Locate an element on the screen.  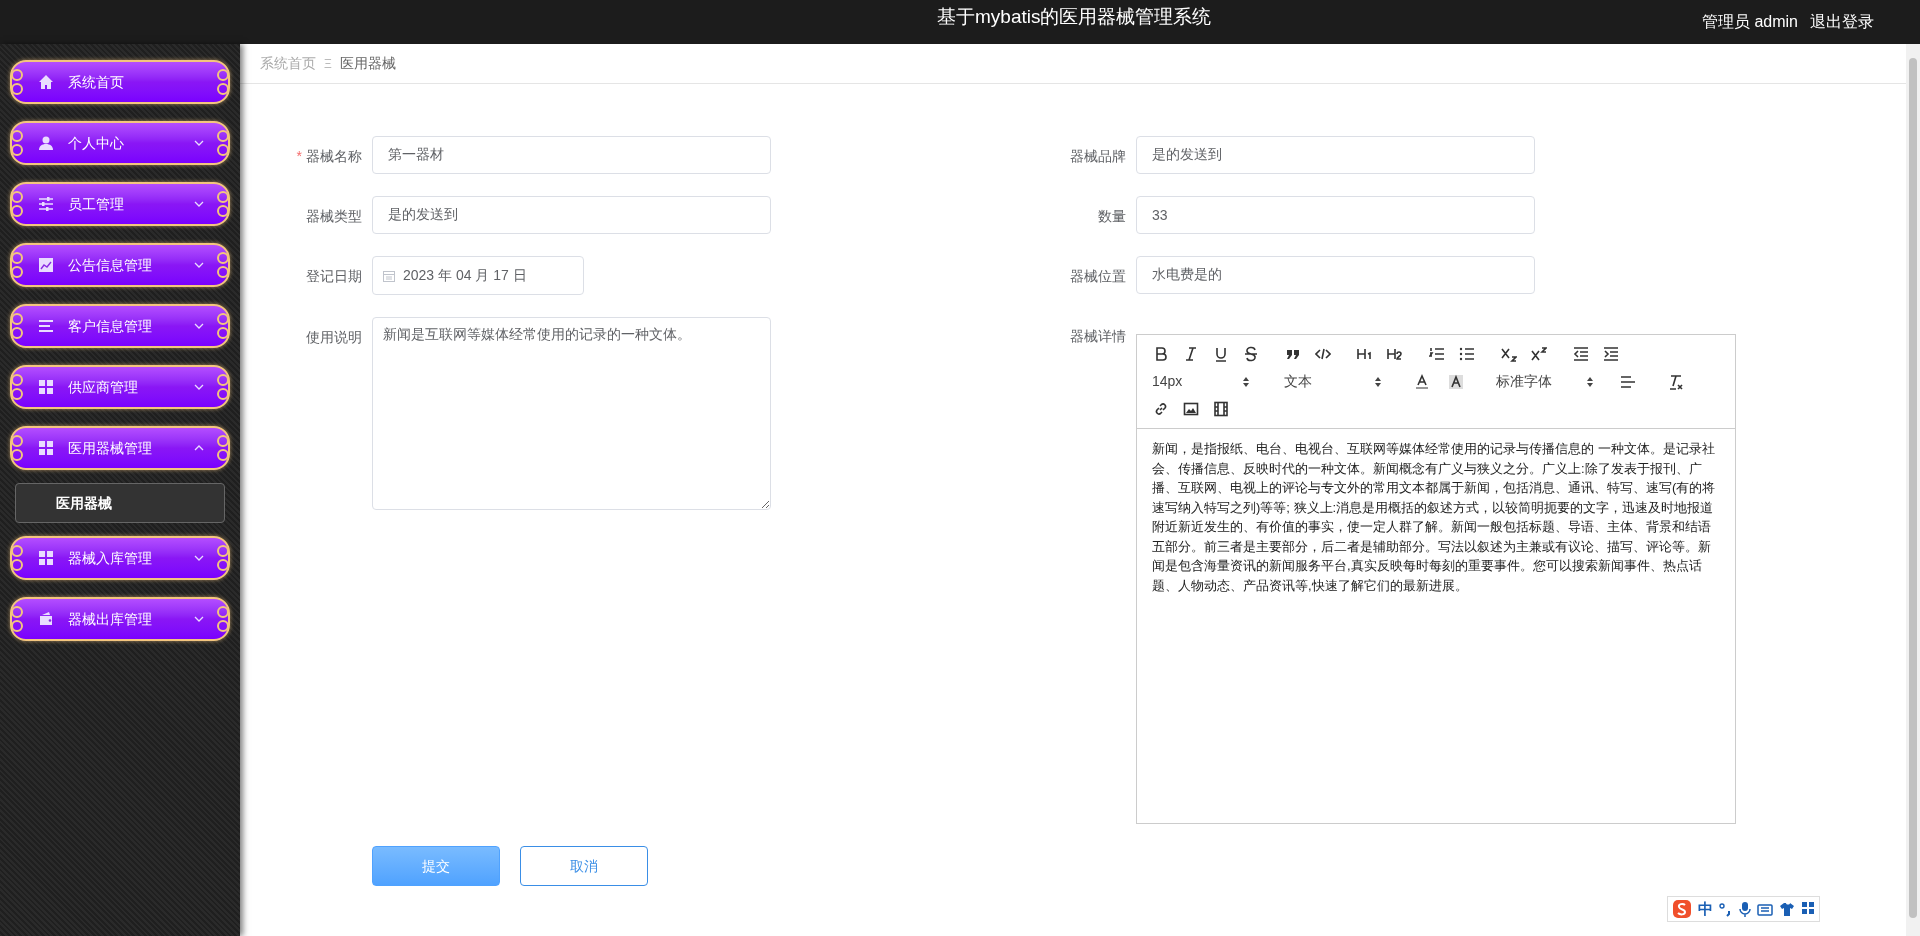
indent-icon is located at coordinates (1611, 354).